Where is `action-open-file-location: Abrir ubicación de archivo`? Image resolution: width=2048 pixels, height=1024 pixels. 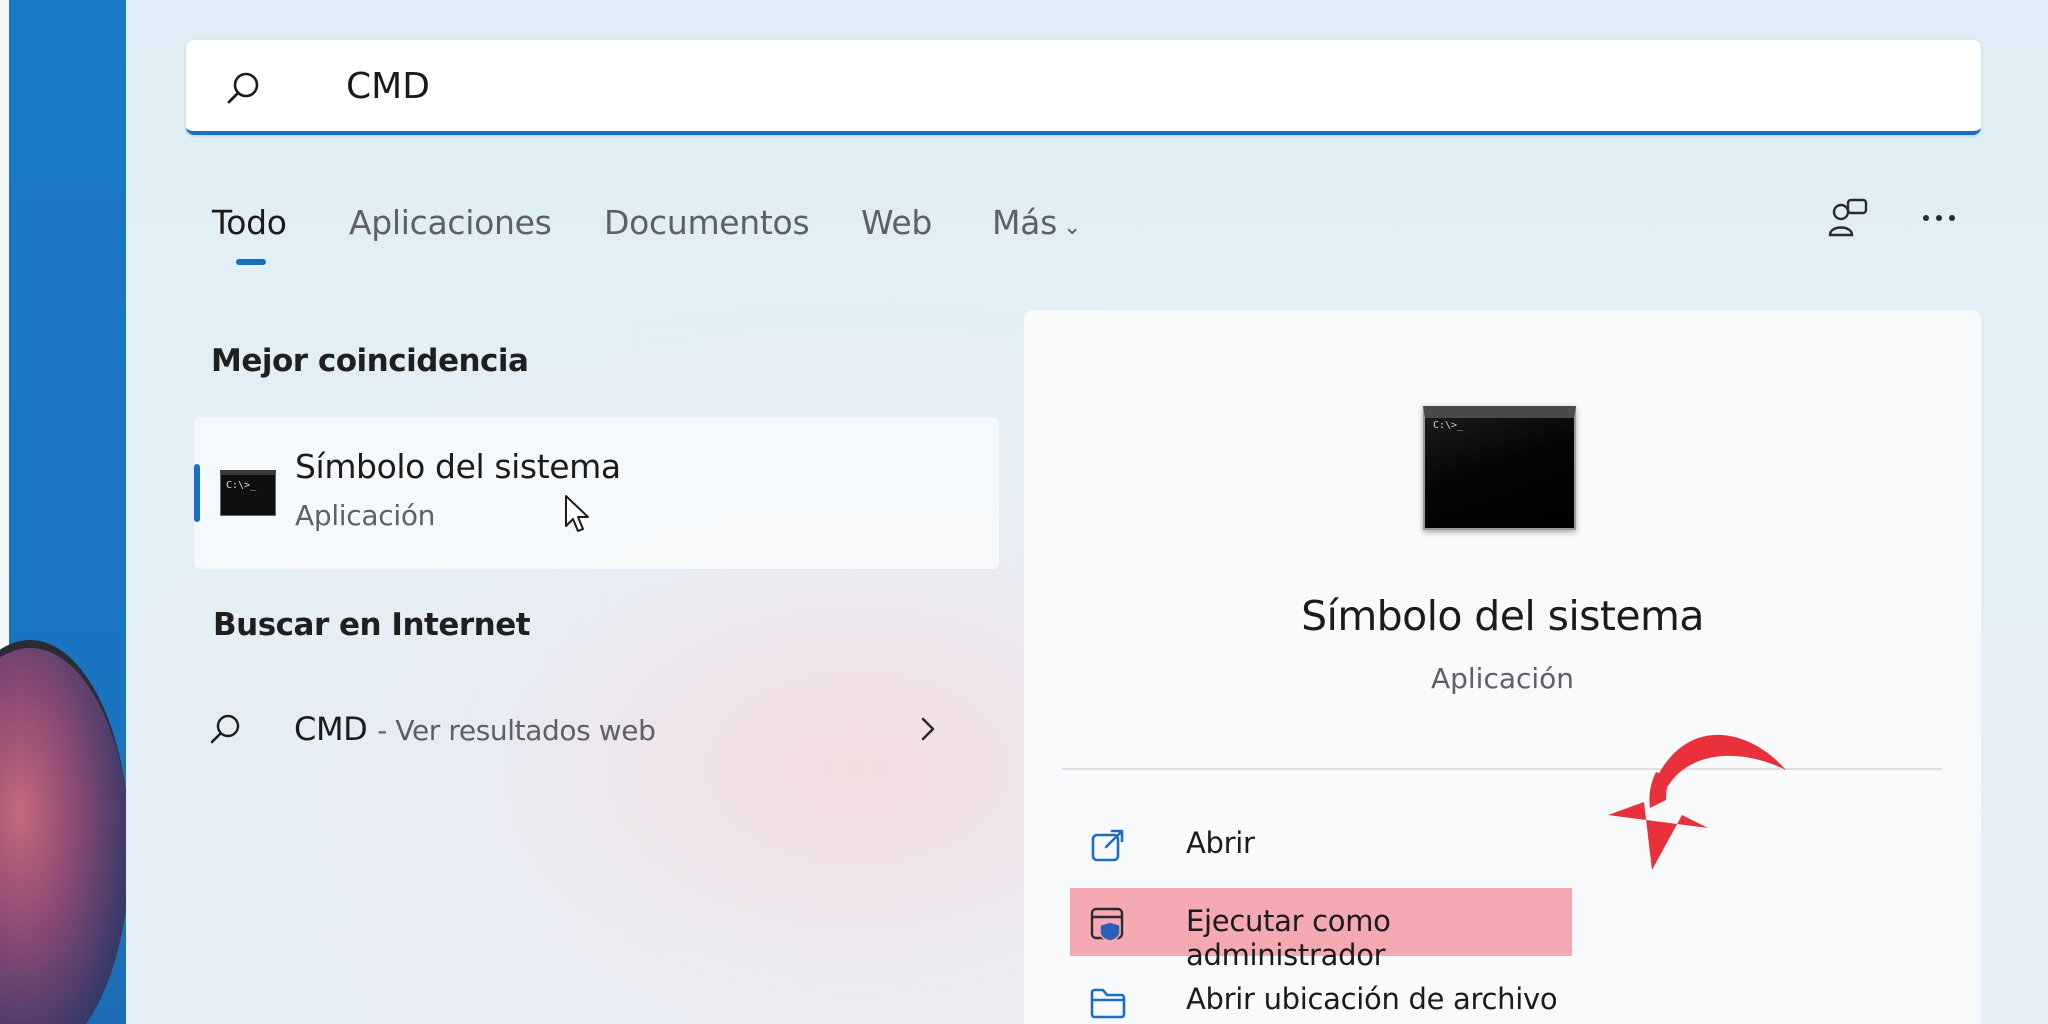
action-open-file-location: Abrir ubicación de archivo is located at coordinates (1320, 995).